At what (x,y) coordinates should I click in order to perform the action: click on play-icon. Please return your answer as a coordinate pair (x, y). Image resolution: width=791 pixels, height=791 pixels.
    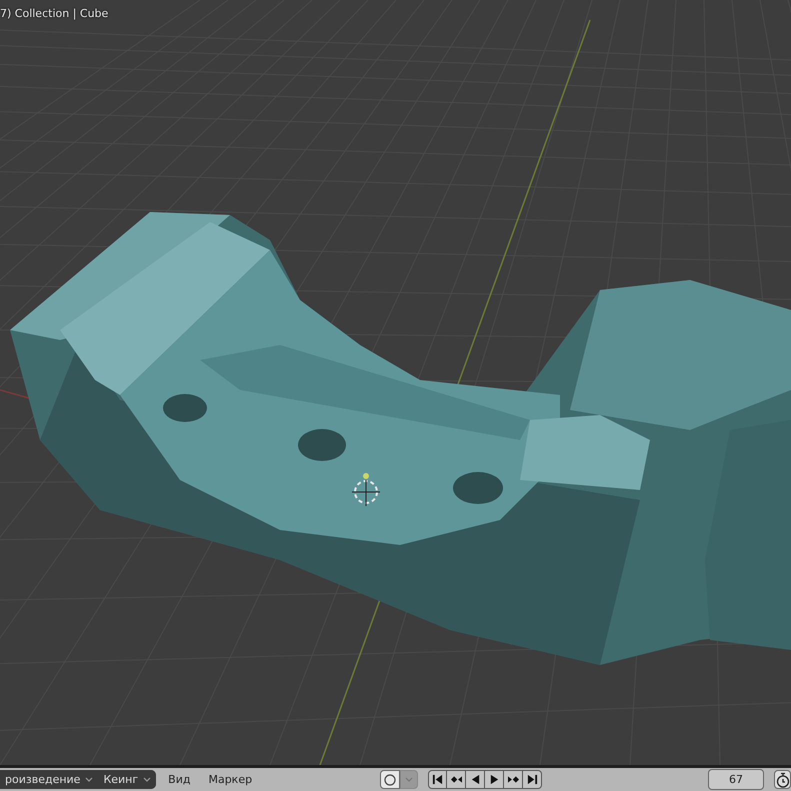
    Looking at the image, I should click on (494, 779).